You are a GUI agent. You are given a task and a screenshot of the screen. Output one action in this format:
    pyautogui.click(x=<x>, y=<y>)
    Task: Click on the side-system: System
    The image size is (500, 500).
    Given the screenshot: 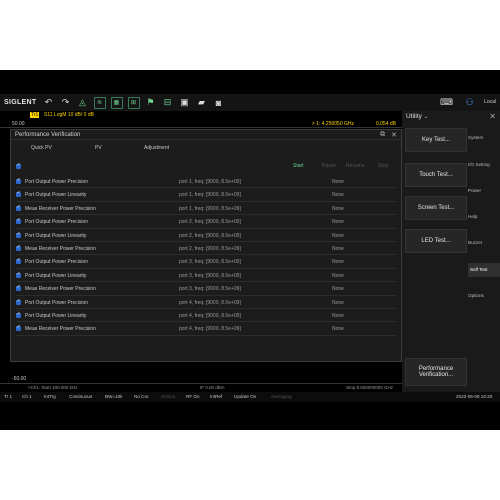 What is the action you would take?
    pyautogui.click(x=484, y=137)
    